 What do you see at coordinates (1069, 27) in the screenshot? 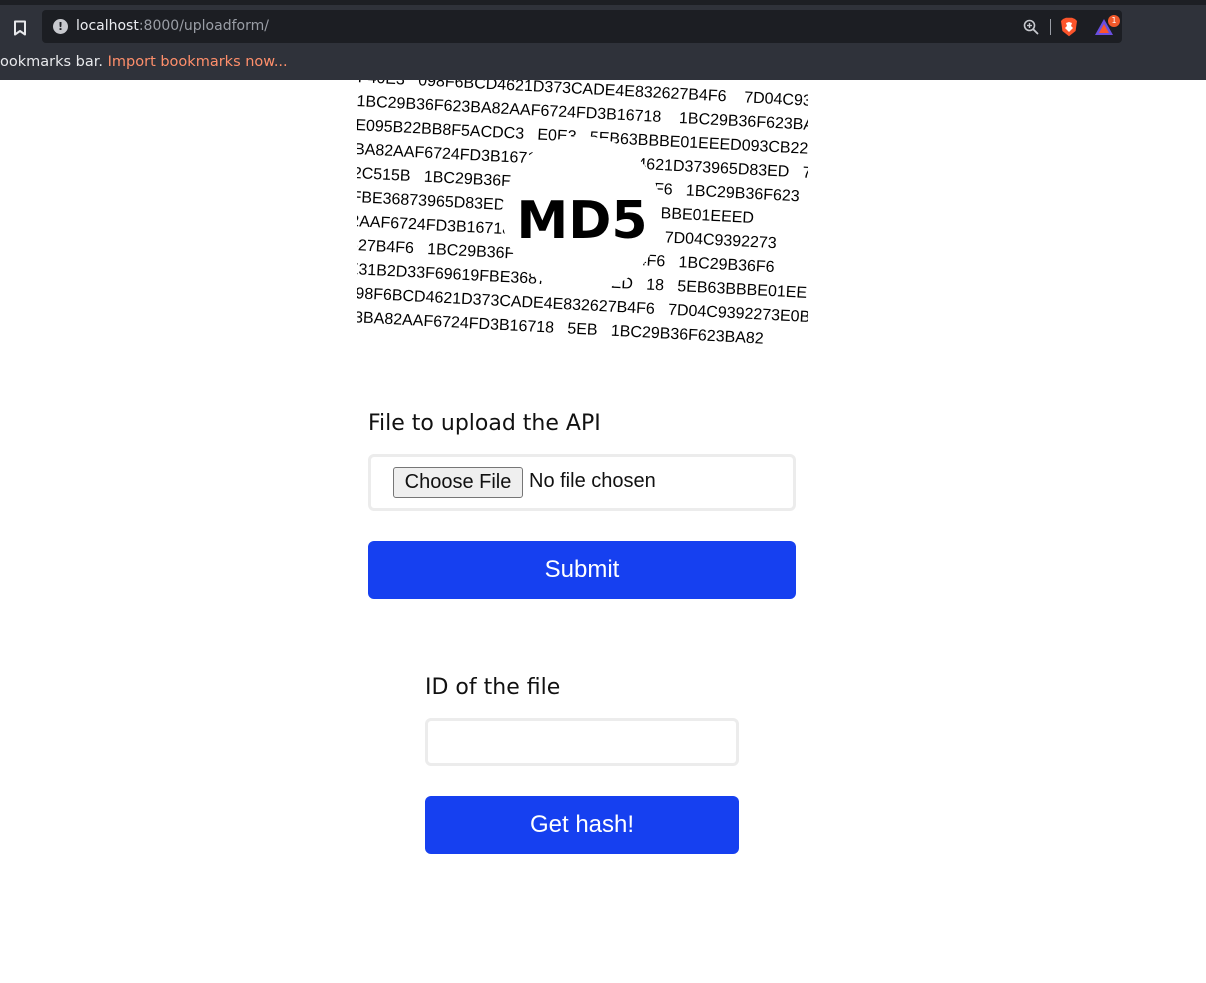
I see `brave-shields-icon` at bounding box center [1069, 27].